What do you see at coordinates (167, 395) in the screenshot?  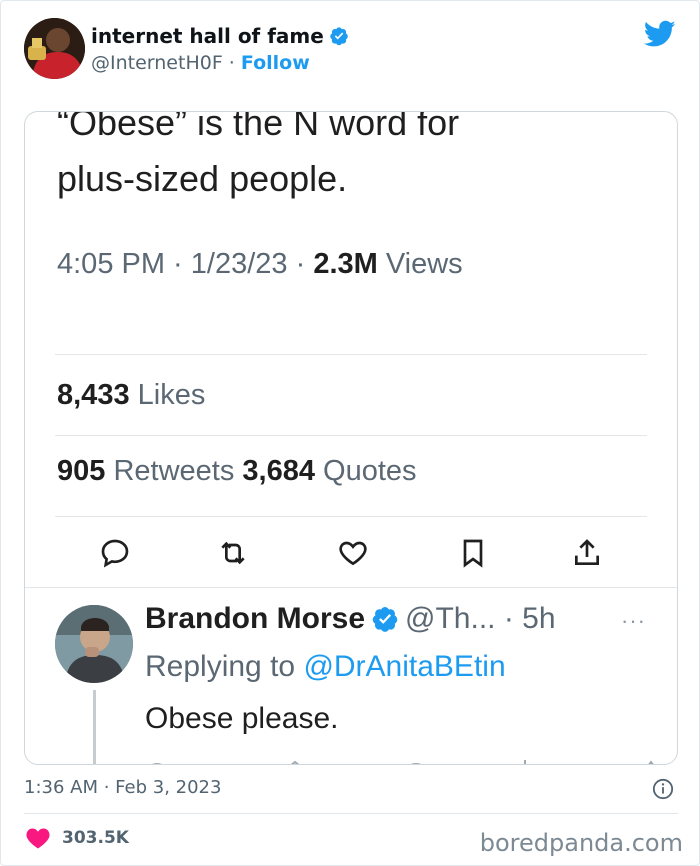 I see `likes-label: Likes` at bounding box center [167, 395].